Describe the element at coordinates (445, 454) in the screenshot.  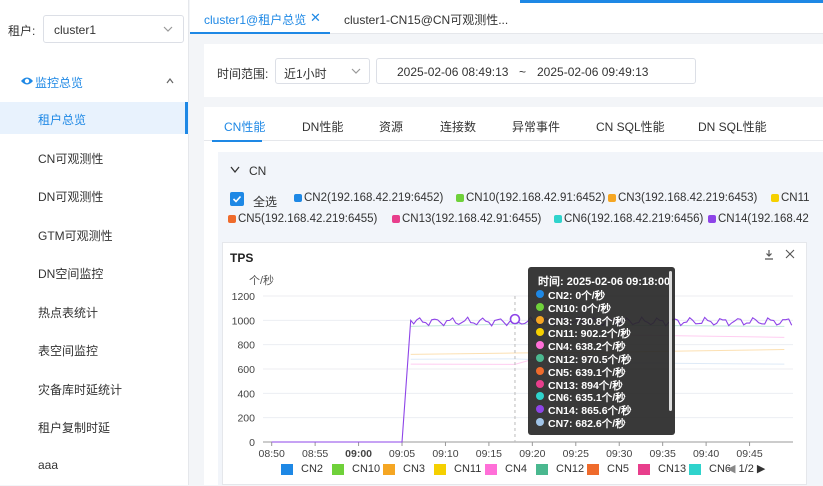
I see `x-tick-label: 09:10` at that location.